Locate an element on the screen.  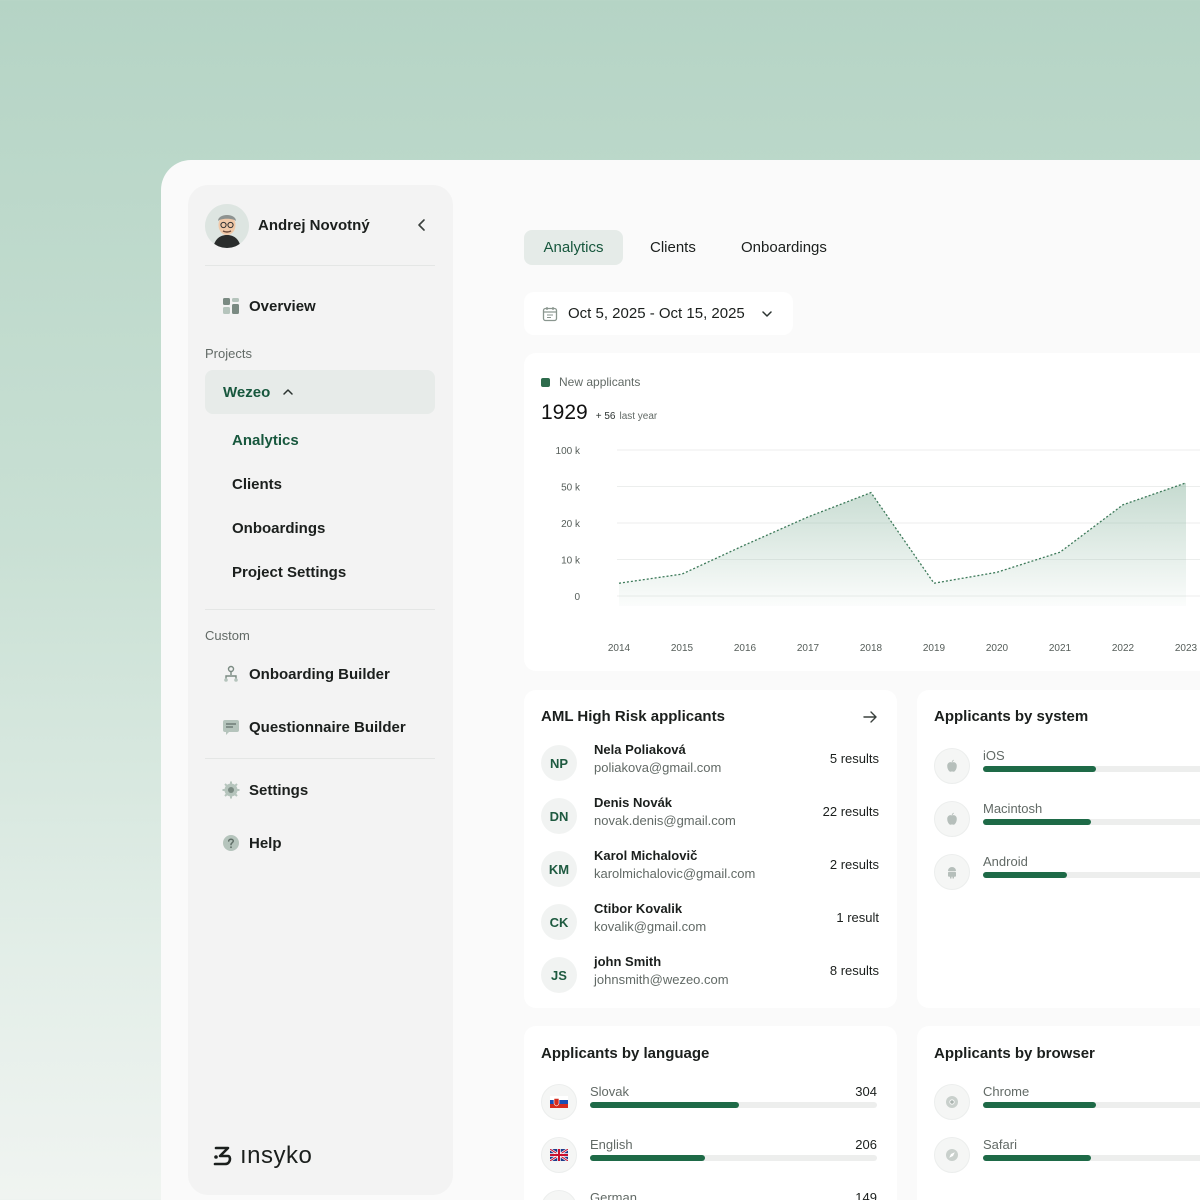
browser-row: Chrome is located at coordinates (1067, 1104).